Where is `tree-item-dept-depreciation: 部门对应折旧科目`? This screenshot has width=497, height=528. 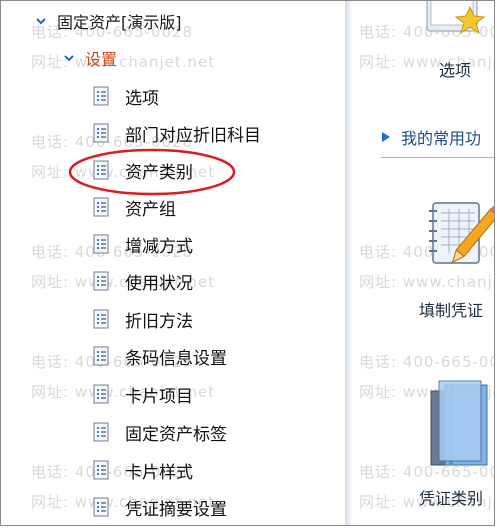
tree-item-dept-depreciation: 部门对应折旧科目 is located at coordinates (177, 133).